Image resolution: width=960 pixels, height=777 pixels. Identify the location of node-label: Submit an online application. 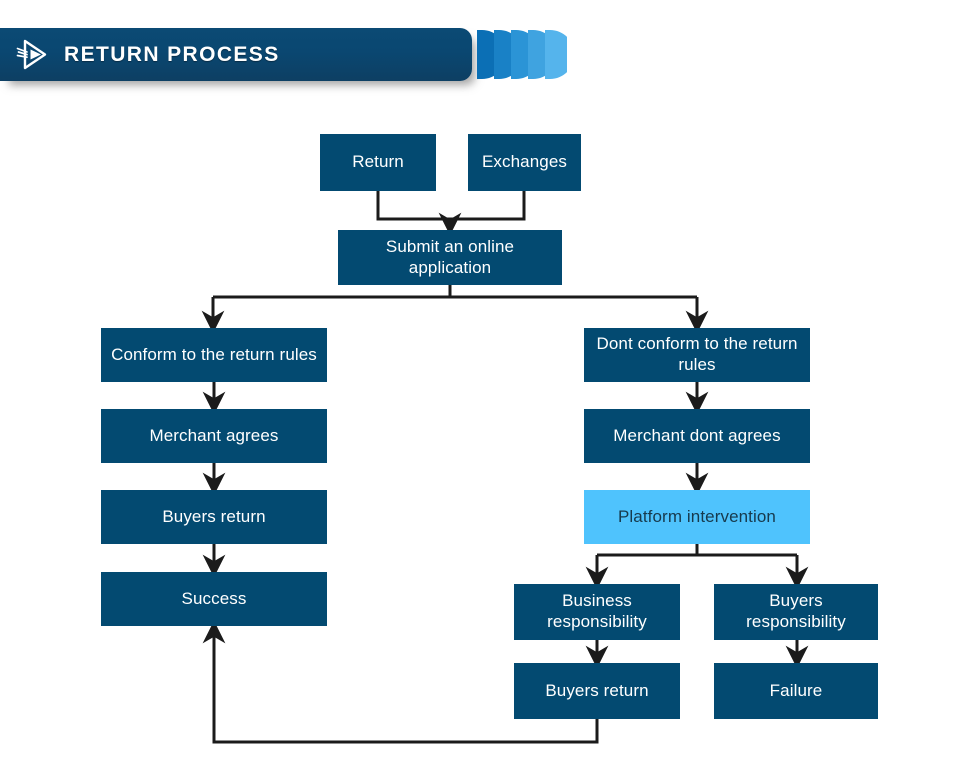
(450, 256).